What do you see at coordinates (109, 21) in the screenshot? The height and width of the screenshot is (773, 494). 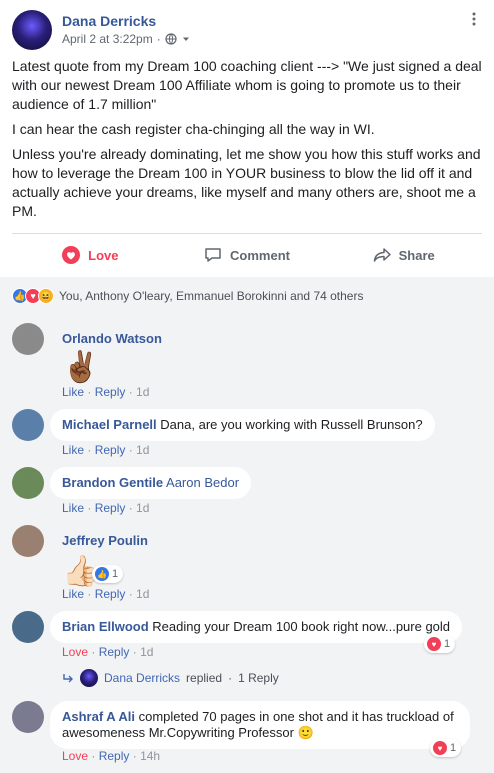 I see `author-name: Dana Derricks` at bounding box center [109, 21].